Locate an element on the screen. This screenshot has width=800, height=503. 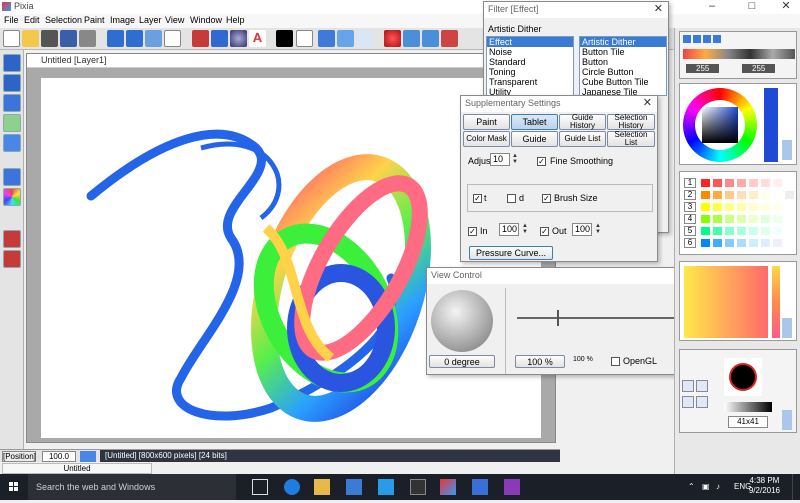
current-color-bar is located at coordinates (771, 125).